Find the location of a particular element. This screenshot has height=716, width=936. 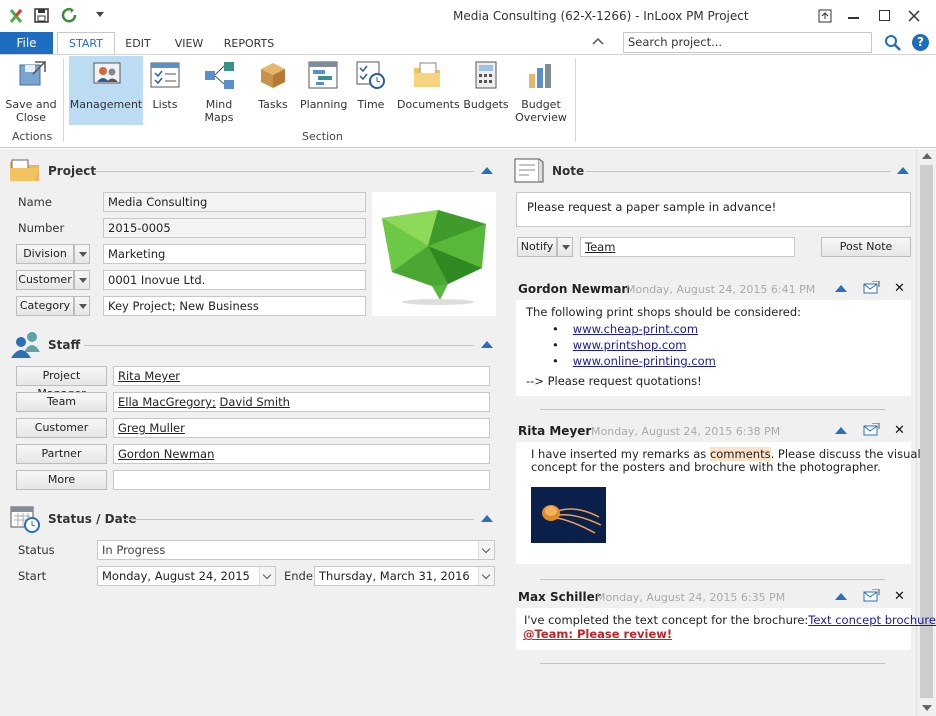

division-field: Marketing is located at coordinates (234, 254).